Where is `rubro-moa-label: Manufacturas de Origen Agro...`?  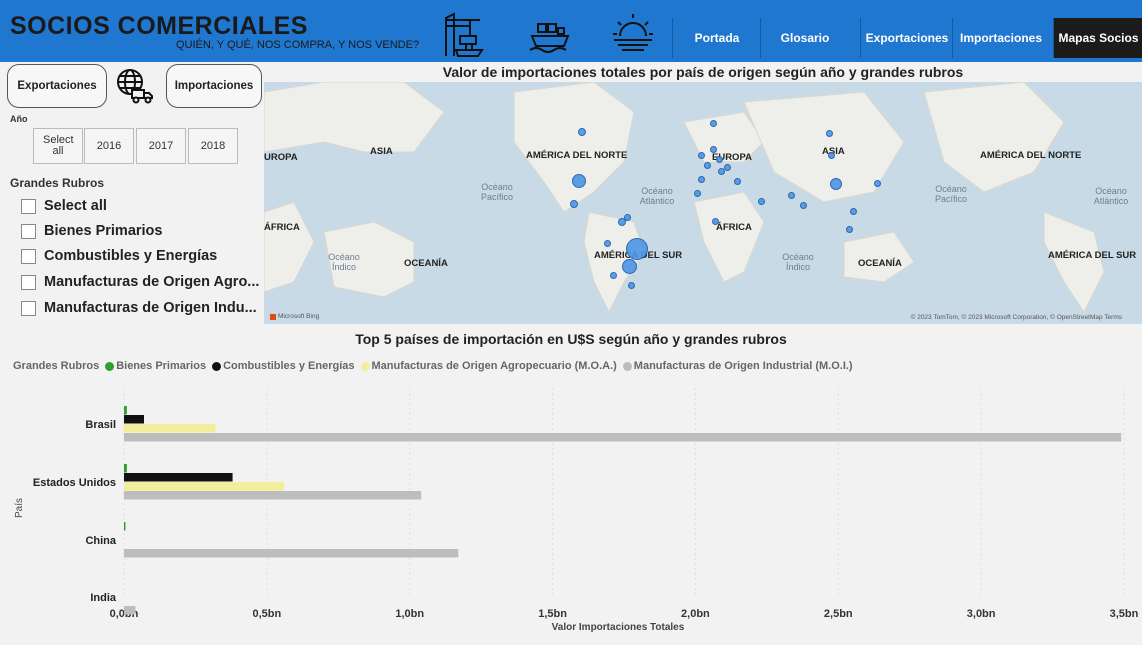 rubro-moa-label: Manufacturas de Origen Agro... is located at coordinates (152, 282).